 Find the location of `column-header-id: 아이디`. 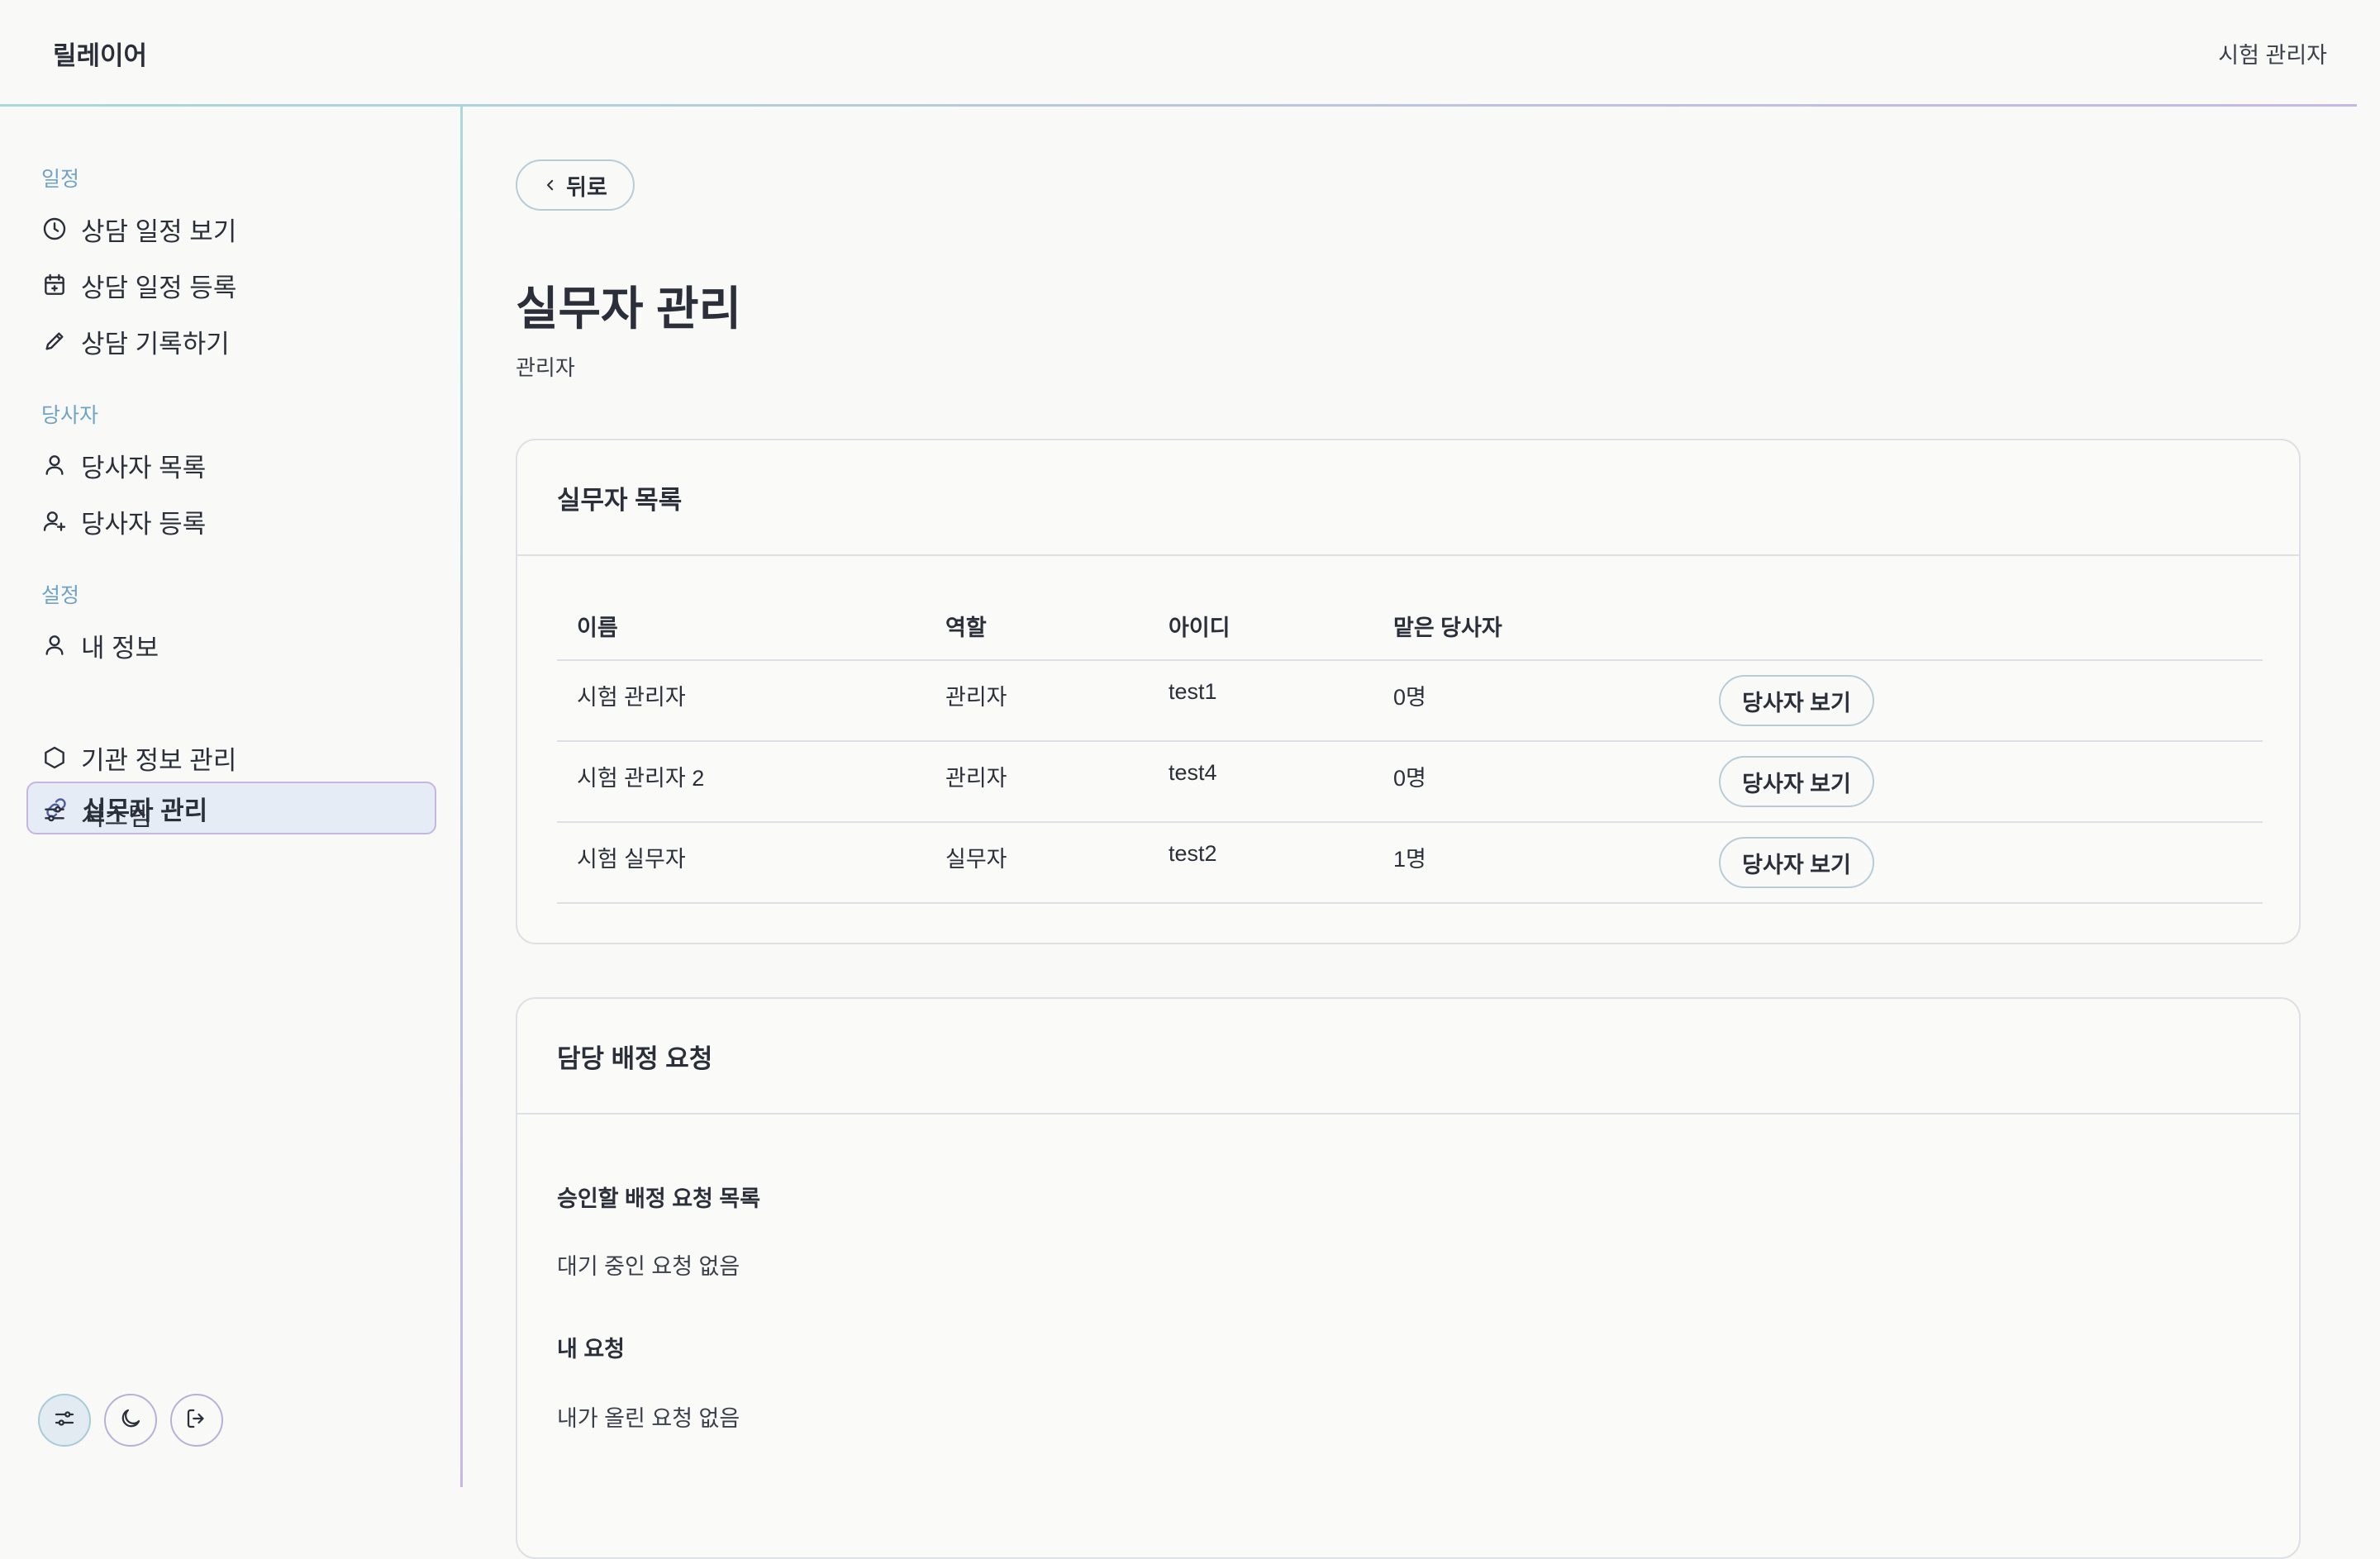

column-header-id: 아이디 is located at coordinates (1261, 626).